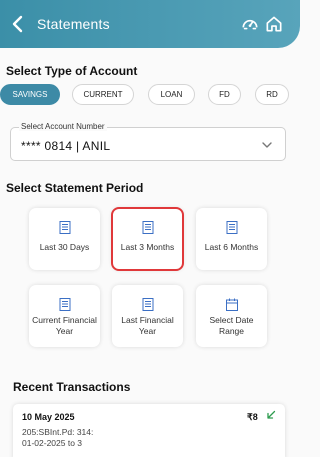  What do you see at coordinates (72, 71) in the screenshot?
I see `account-type-heading: Select Type of Account` at bounding box center [72, 71].